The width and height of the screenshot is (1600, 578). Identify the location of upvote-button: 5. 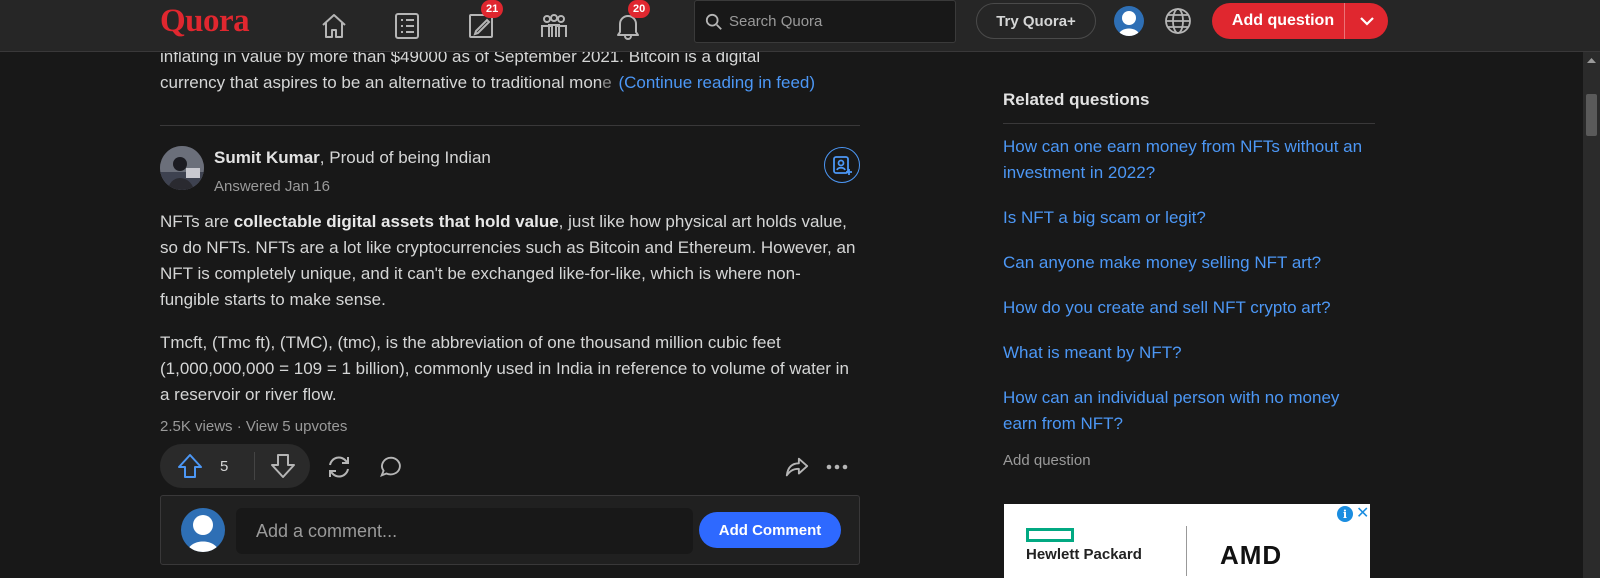
(207, 466).